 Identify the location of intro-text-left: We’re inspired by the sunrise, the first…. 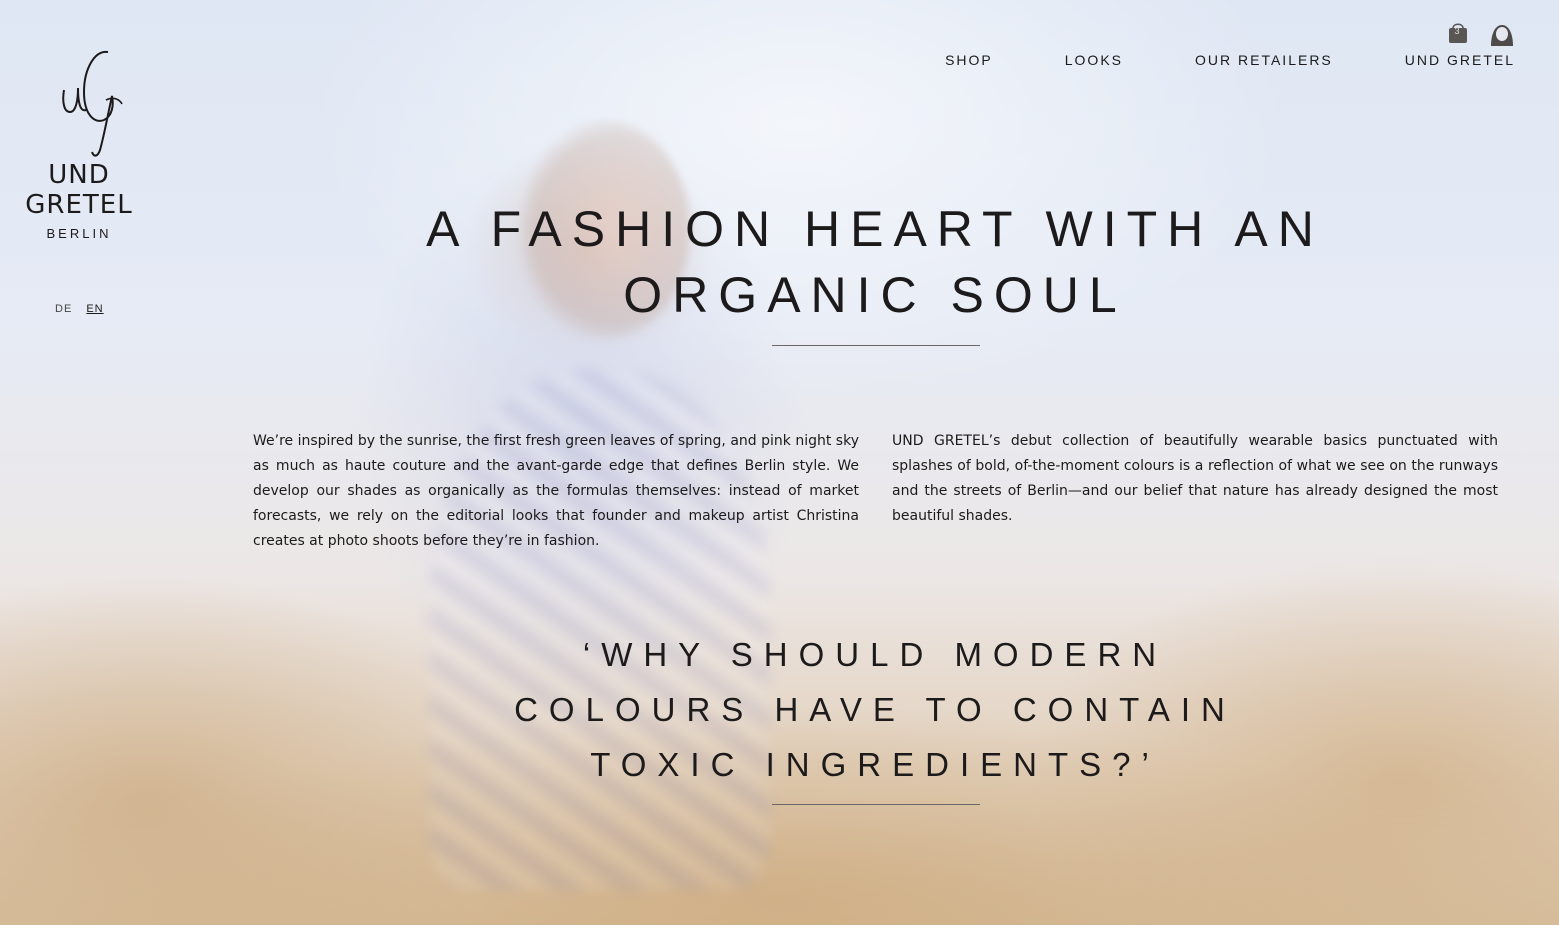
(556, 491).